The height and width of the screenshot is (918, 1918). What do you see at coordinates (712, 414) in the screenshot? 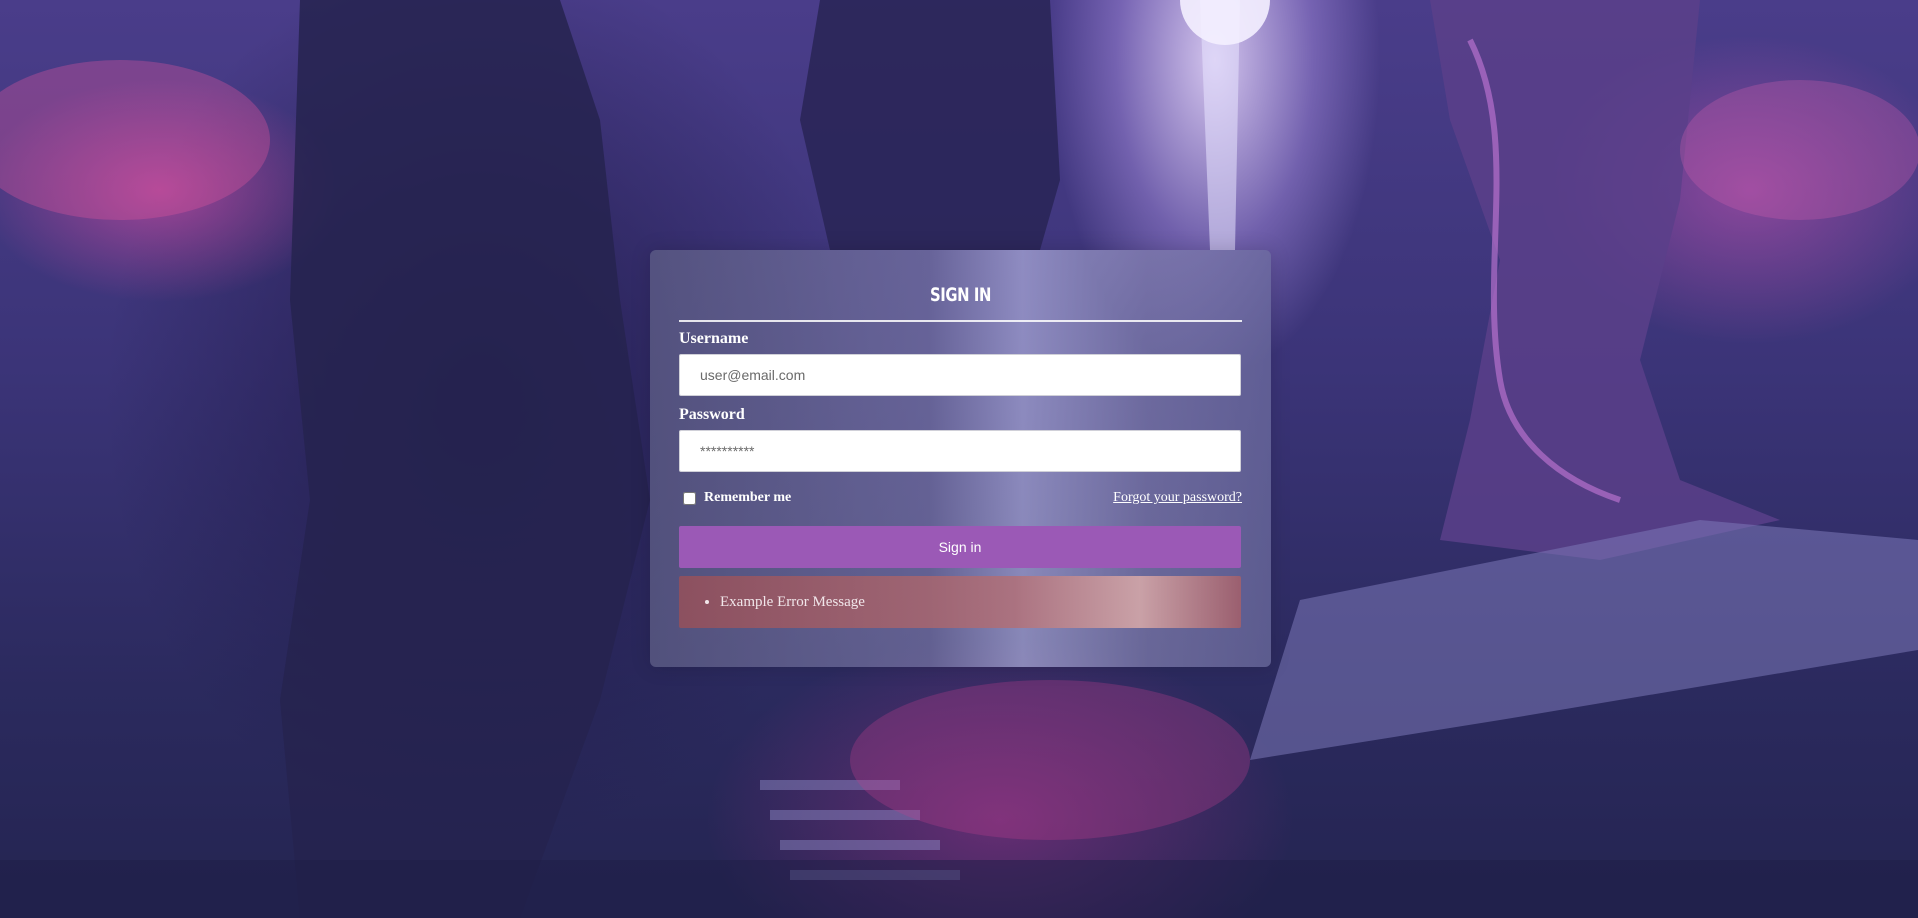
I see `password-label: Password` at bounding box center [712, 414].